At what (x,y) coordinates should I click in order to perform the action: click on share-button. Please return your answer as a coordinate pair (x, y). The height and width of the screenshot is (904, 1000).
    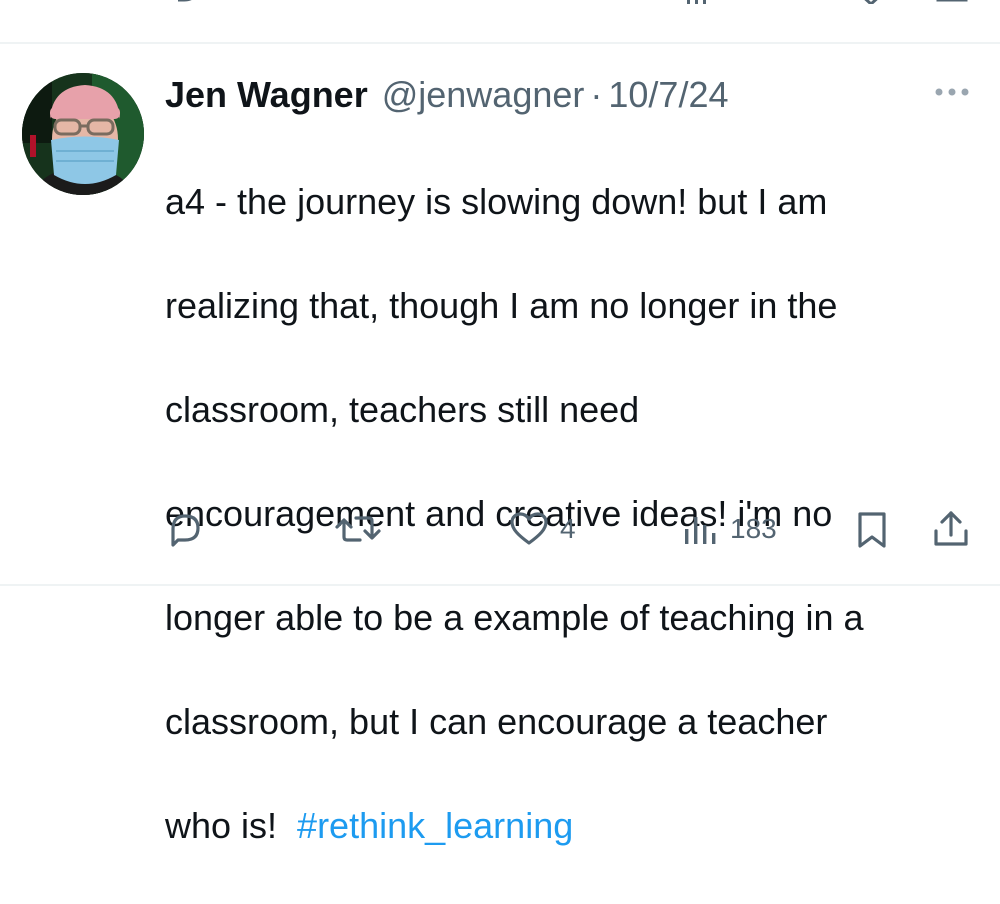
    Looking at the image, I should click on (951, 529).